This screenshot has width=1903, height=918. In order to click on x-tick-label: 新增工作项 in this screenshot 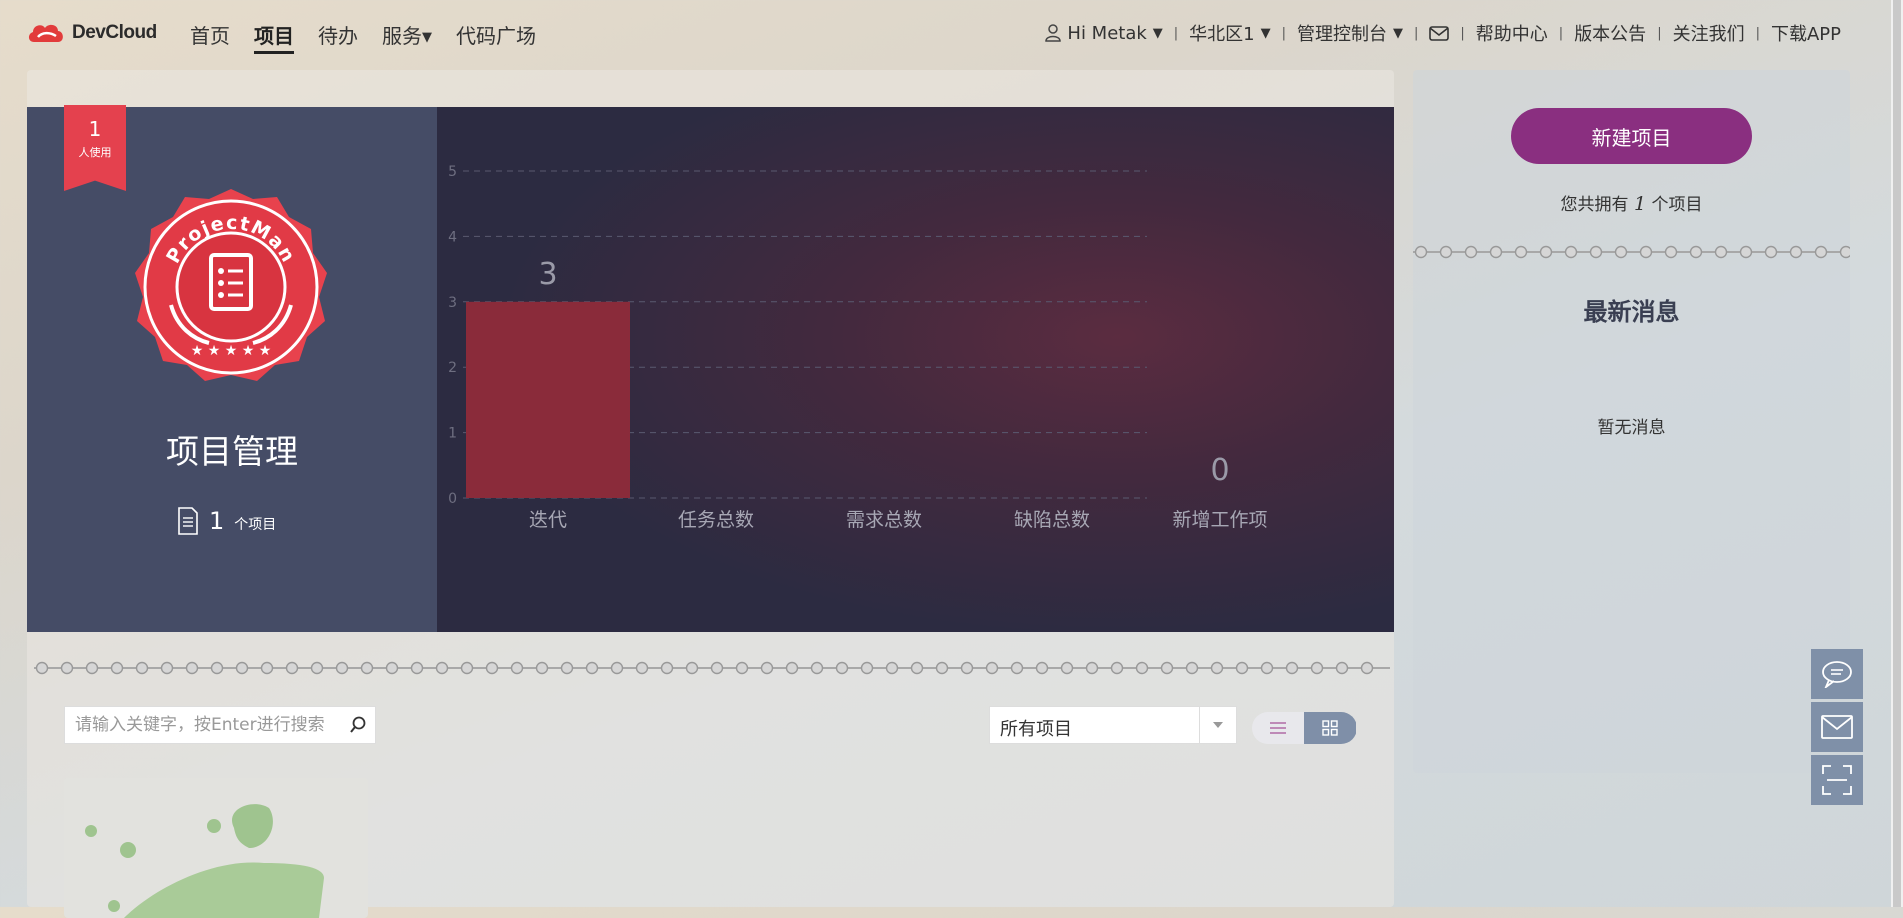, I will do `click(1219, 520)`.